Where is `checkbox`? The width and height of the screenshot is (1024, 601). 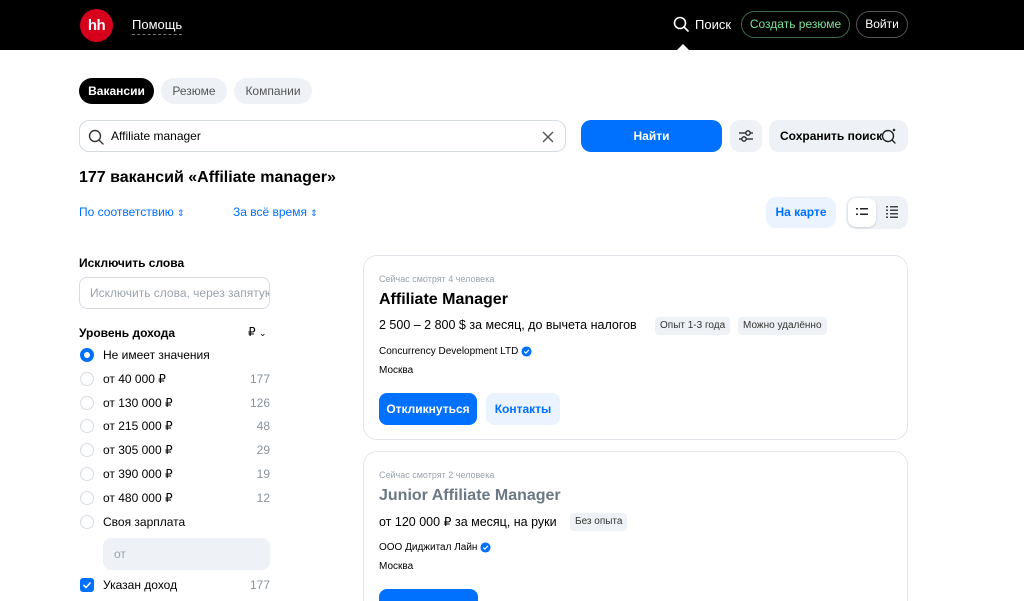
checkbox is located at coordinates (87, 585).